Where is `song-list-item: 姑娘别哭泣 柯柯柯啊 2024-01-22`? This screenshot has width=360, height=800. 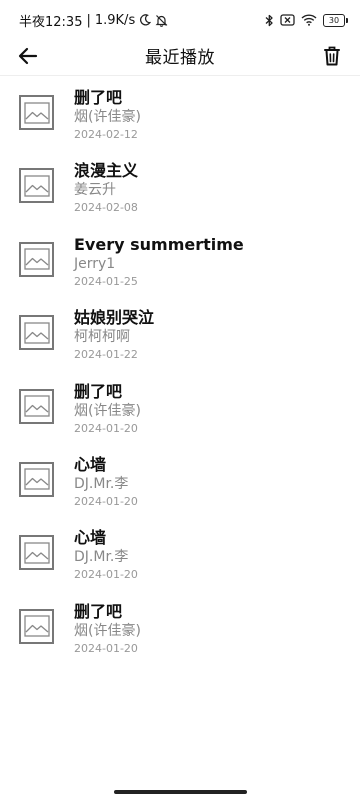
song-list-item: 姑娘别哭泣 柯柯柯啊 2024-01-22 is located at coordinates (180, 335).